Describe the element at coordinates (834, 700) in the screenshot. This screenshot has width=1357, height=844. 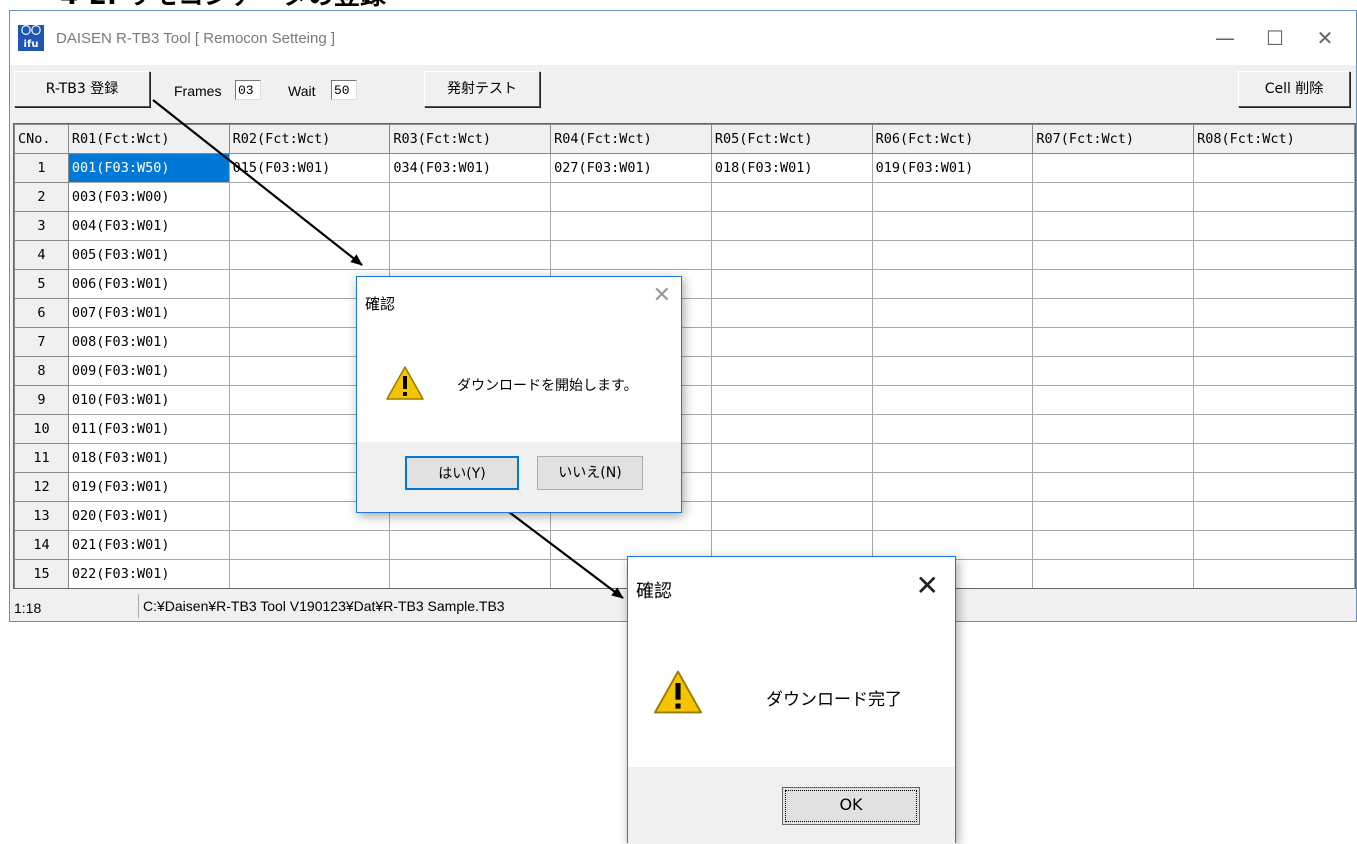
I see `complete-dialog-message: ダウンロード完了` at that location.